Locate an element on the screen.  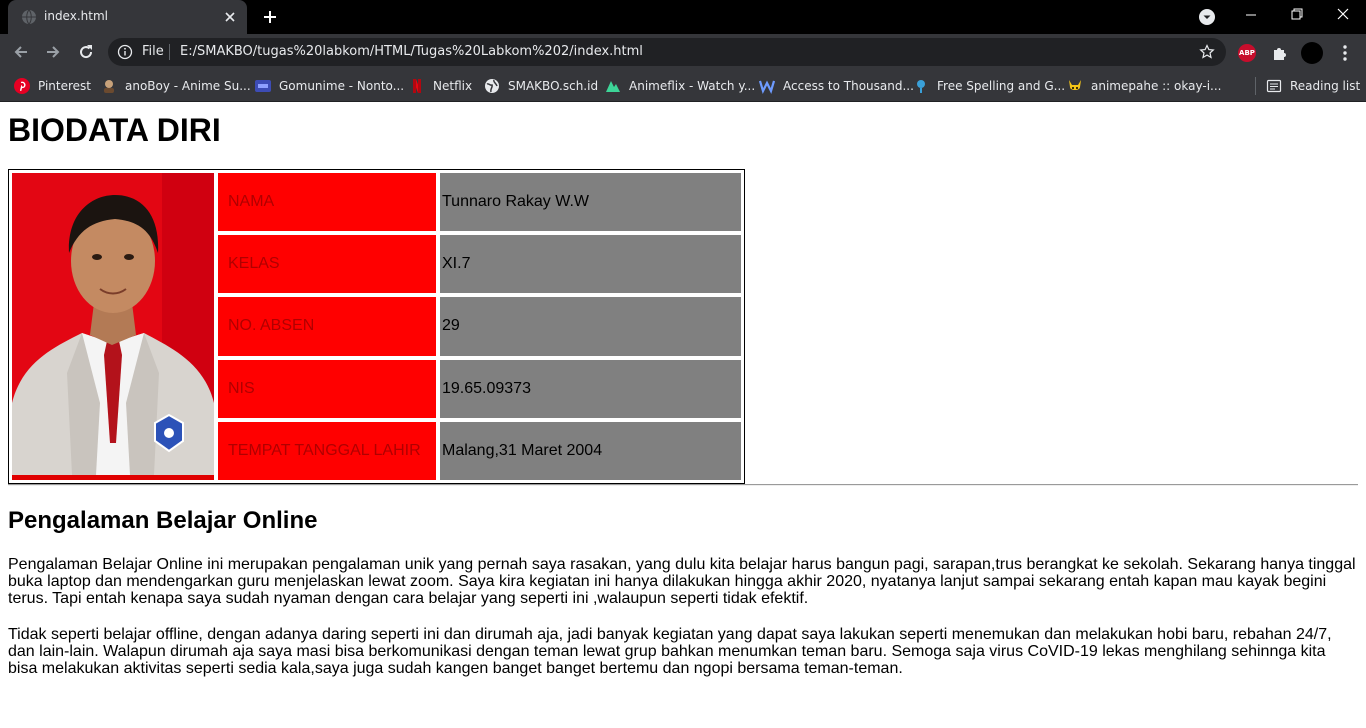
gomunime-icon is located at coordinates (263, 86).